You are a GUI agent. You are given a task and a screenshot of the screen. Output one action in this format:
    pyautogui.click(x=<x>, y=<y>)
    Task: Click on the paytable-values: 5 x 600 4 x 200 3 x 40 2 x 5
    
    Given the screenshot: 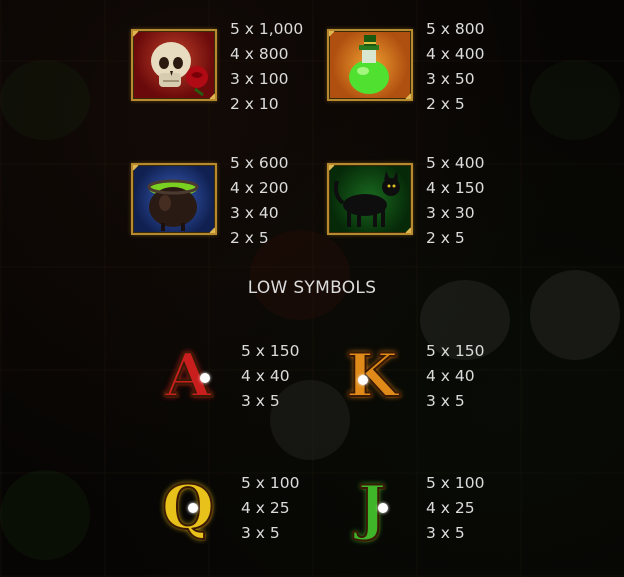 What is the action you would take?
    pyautogui.click(x=259, y=201)
    